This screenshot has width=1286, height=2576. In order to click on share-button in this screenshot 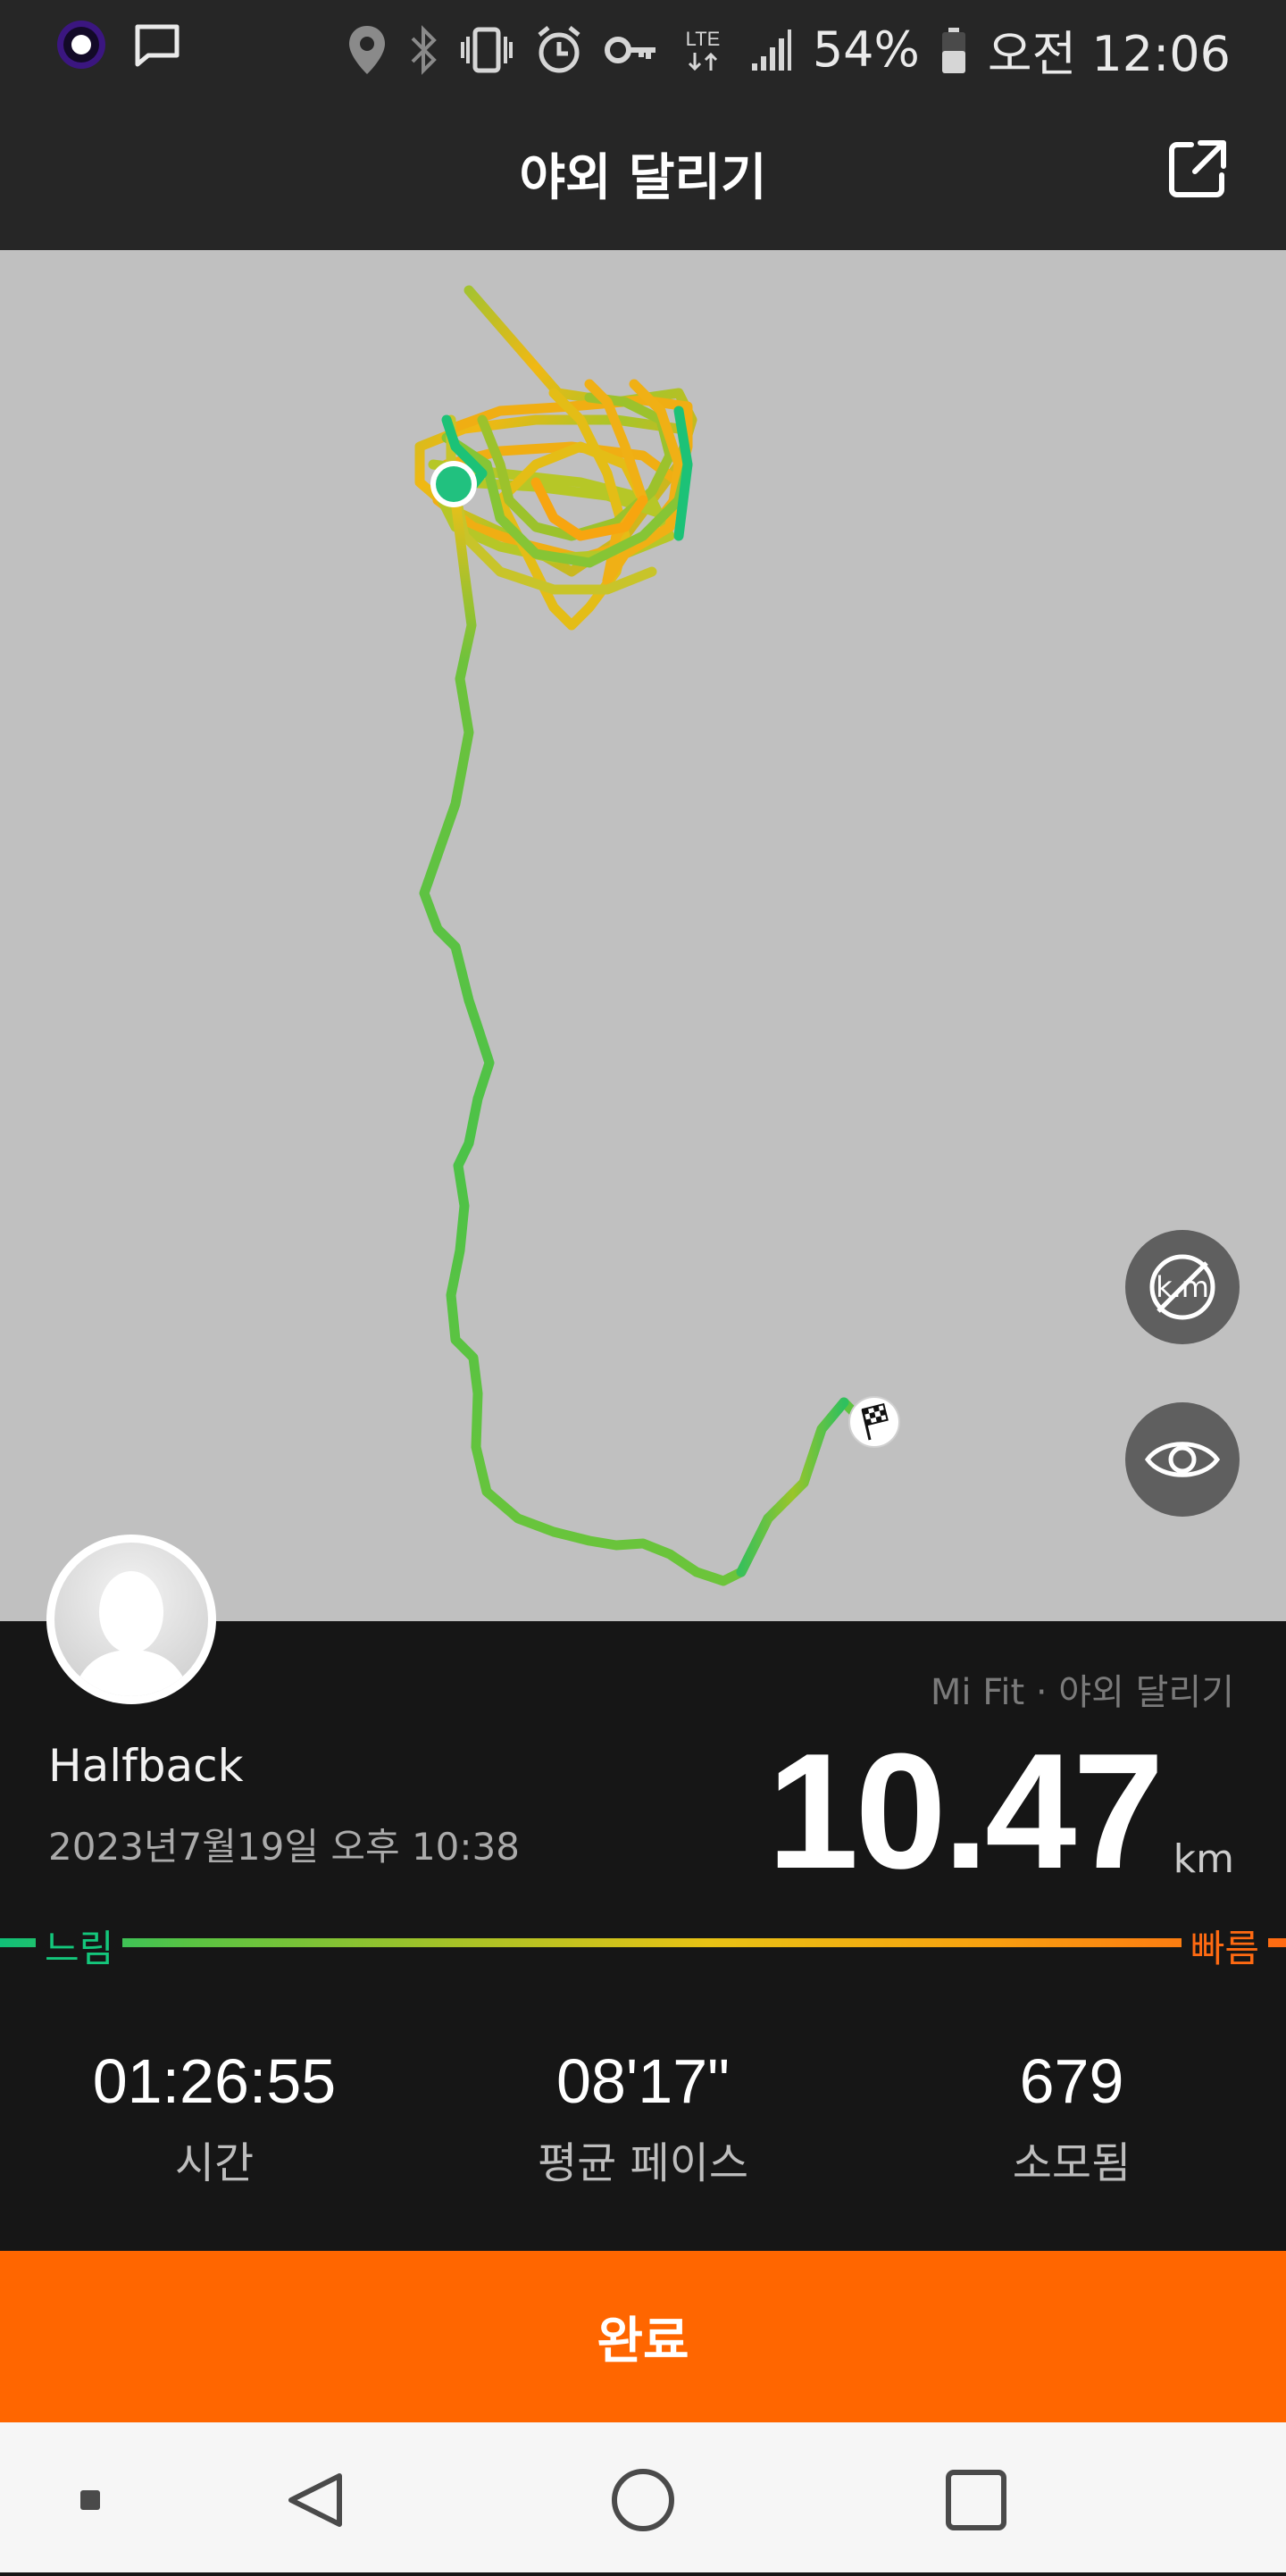, I will do `click(1198, 169)`.